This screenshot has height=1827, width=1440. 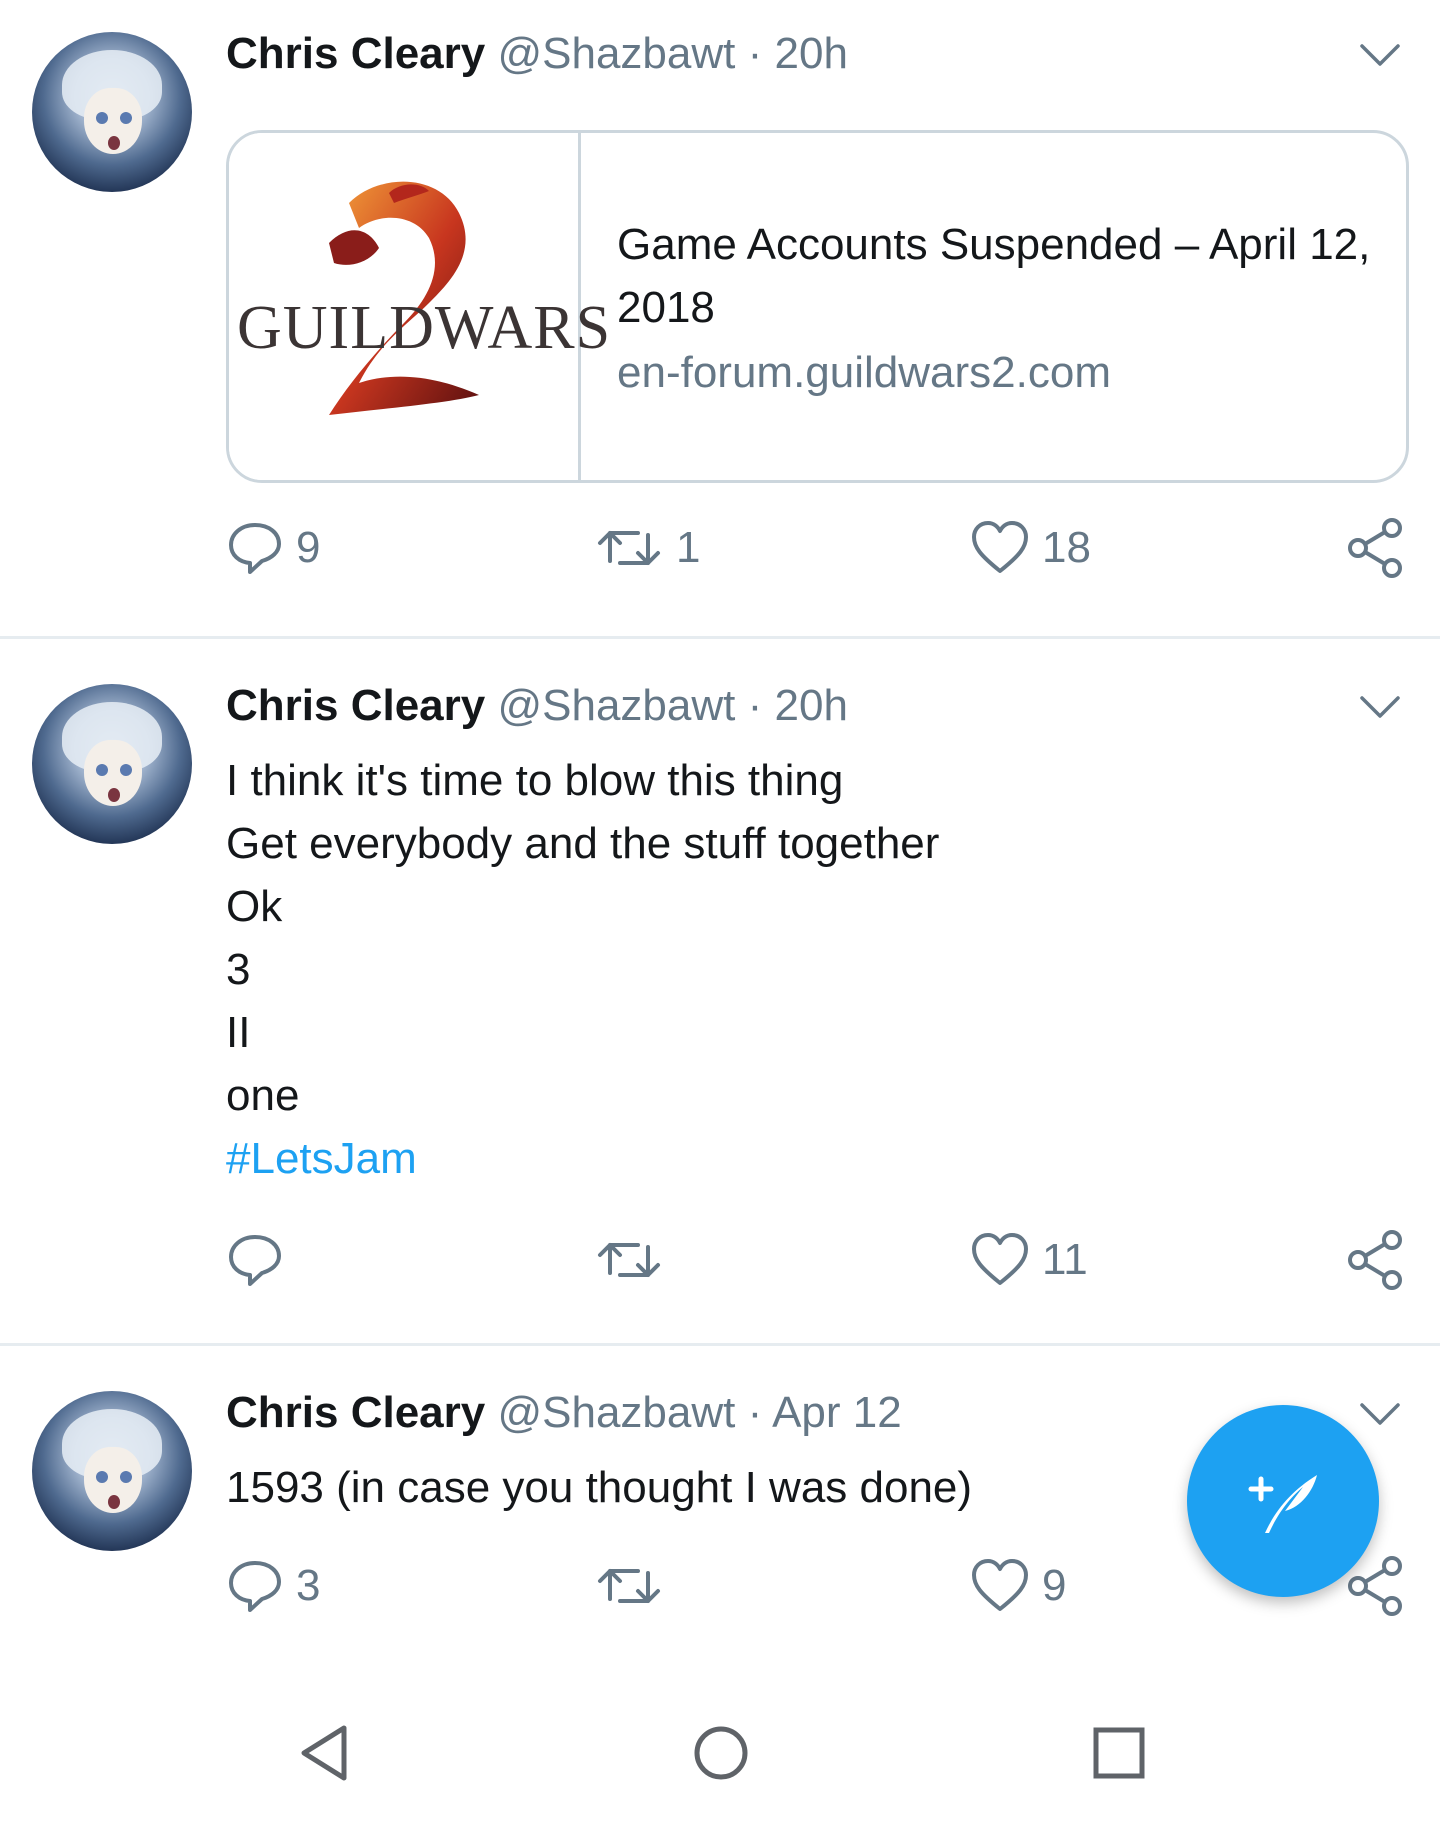 I want to click on reply-button, so click(x=261, y=1260).